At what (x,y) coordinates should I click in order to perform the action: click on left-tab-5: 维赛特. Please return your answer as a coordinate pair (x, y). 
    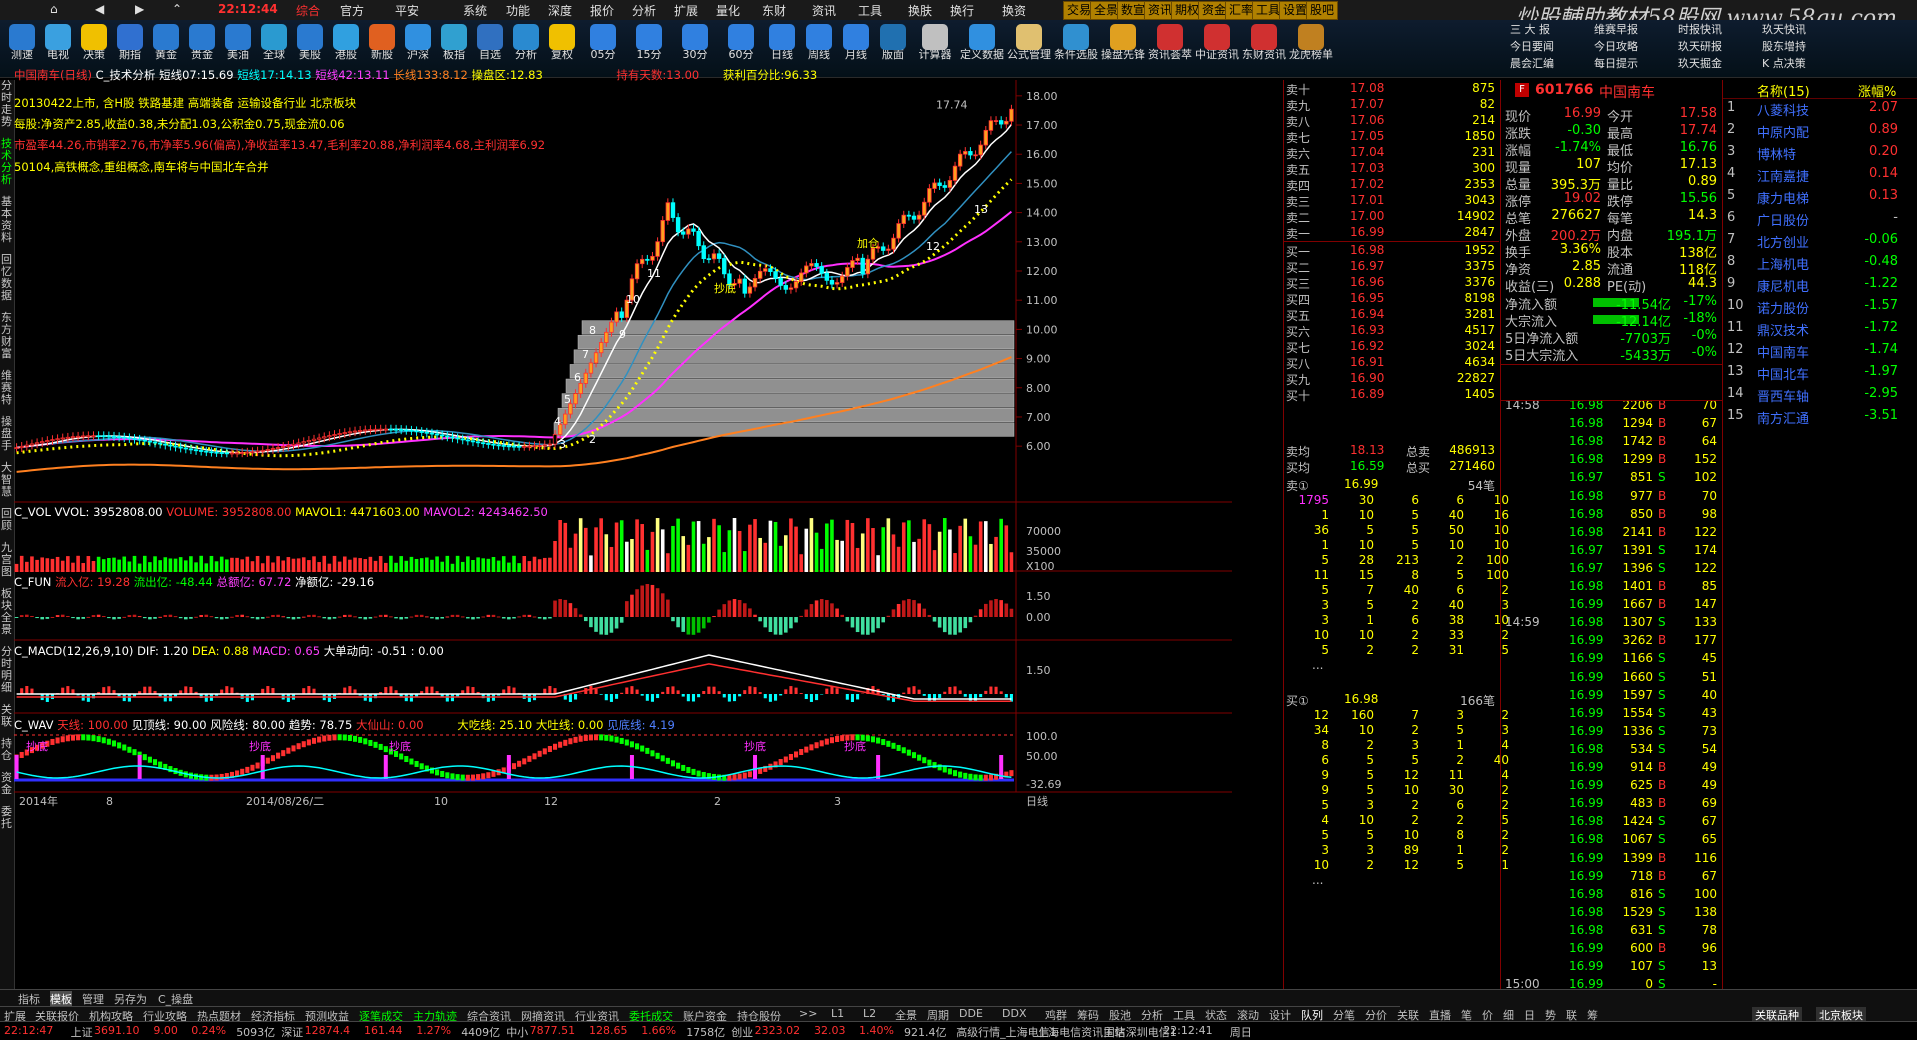
    Looking at the image, I should click on (6, 388).